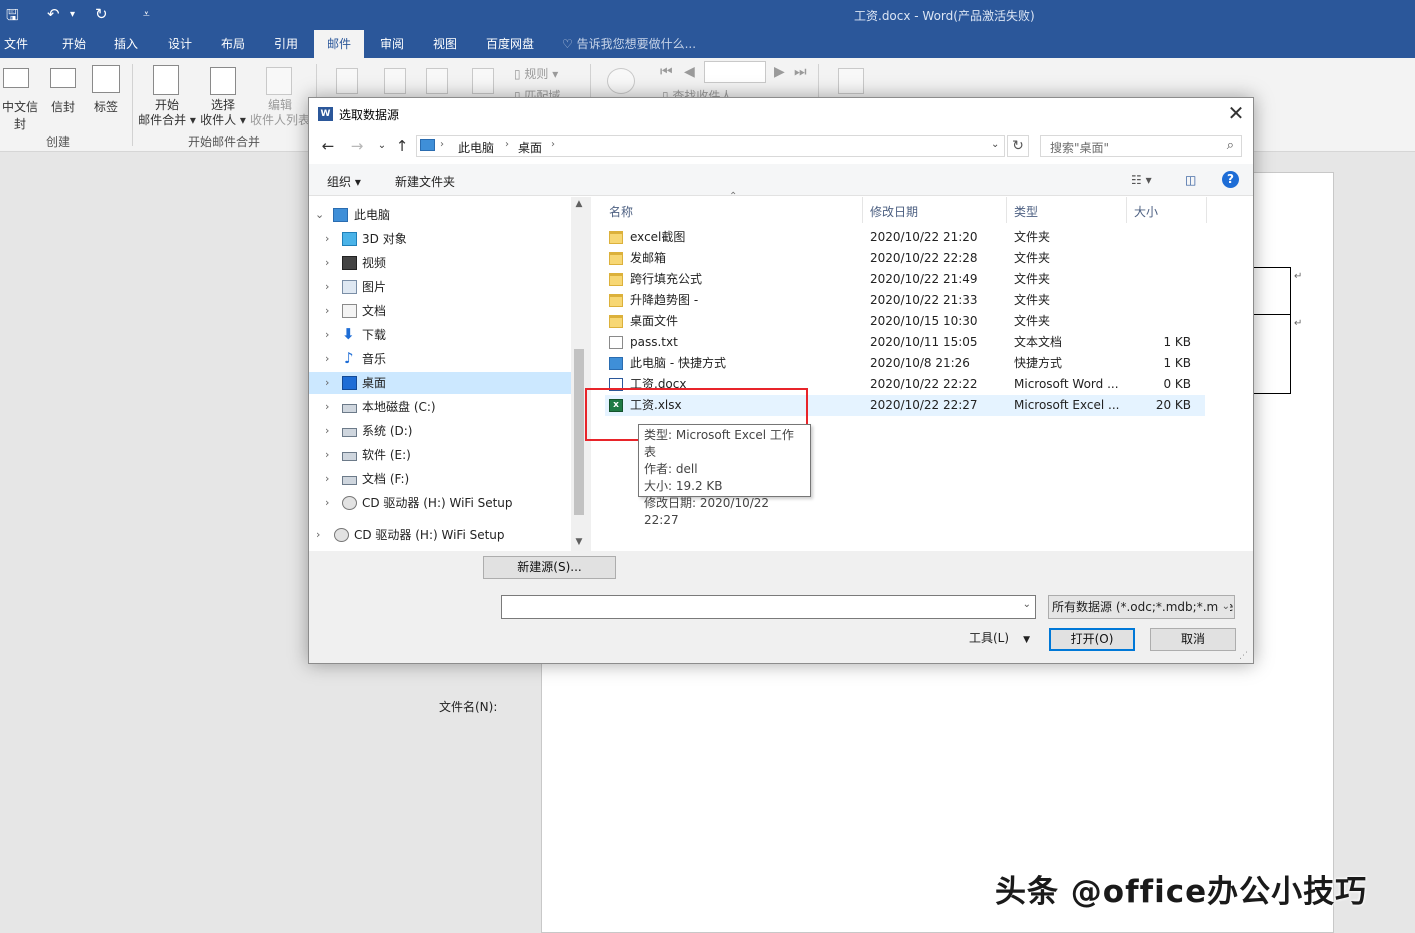 This screenshot has width=1415, height=933. I want to click on help-icon: ?, so click(1230, 179).